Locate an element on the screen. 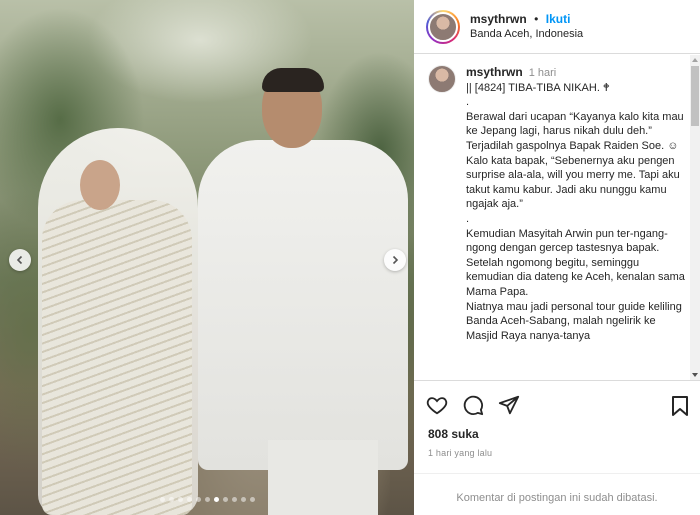 The height and width of the screenshot is (515, 700). avatar is located at coordinates (443, 26).